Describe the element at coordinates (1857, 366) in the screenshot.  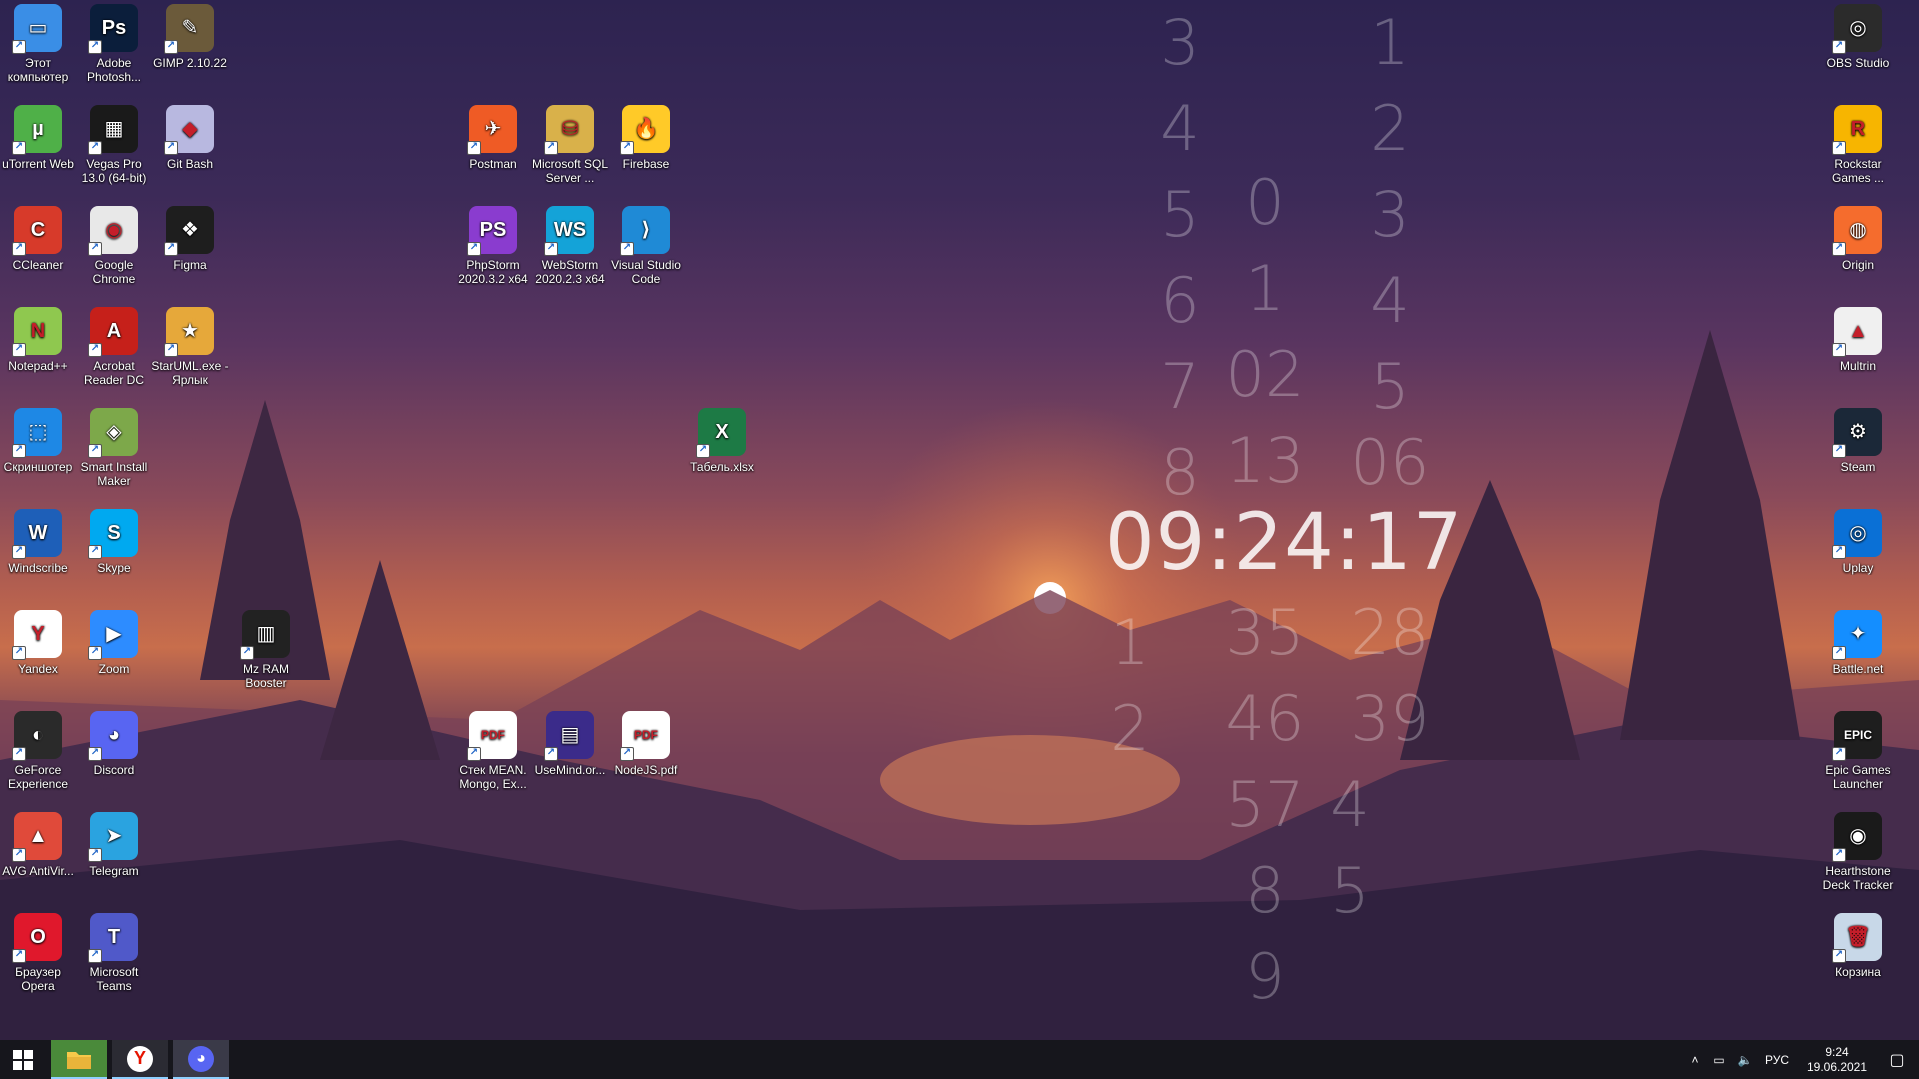
I see `shortcut-label: Multrin` at that location.